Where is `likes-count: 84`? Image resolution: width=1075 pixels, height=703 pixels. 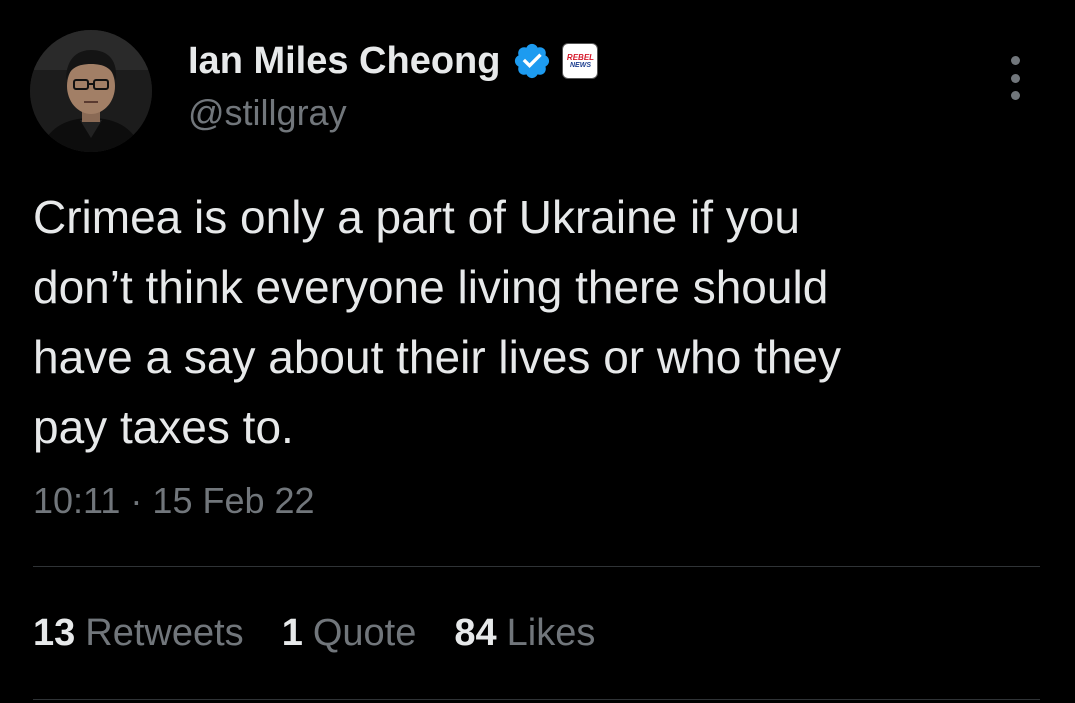
likes-count: 84 is located at coordinates (475, 633).